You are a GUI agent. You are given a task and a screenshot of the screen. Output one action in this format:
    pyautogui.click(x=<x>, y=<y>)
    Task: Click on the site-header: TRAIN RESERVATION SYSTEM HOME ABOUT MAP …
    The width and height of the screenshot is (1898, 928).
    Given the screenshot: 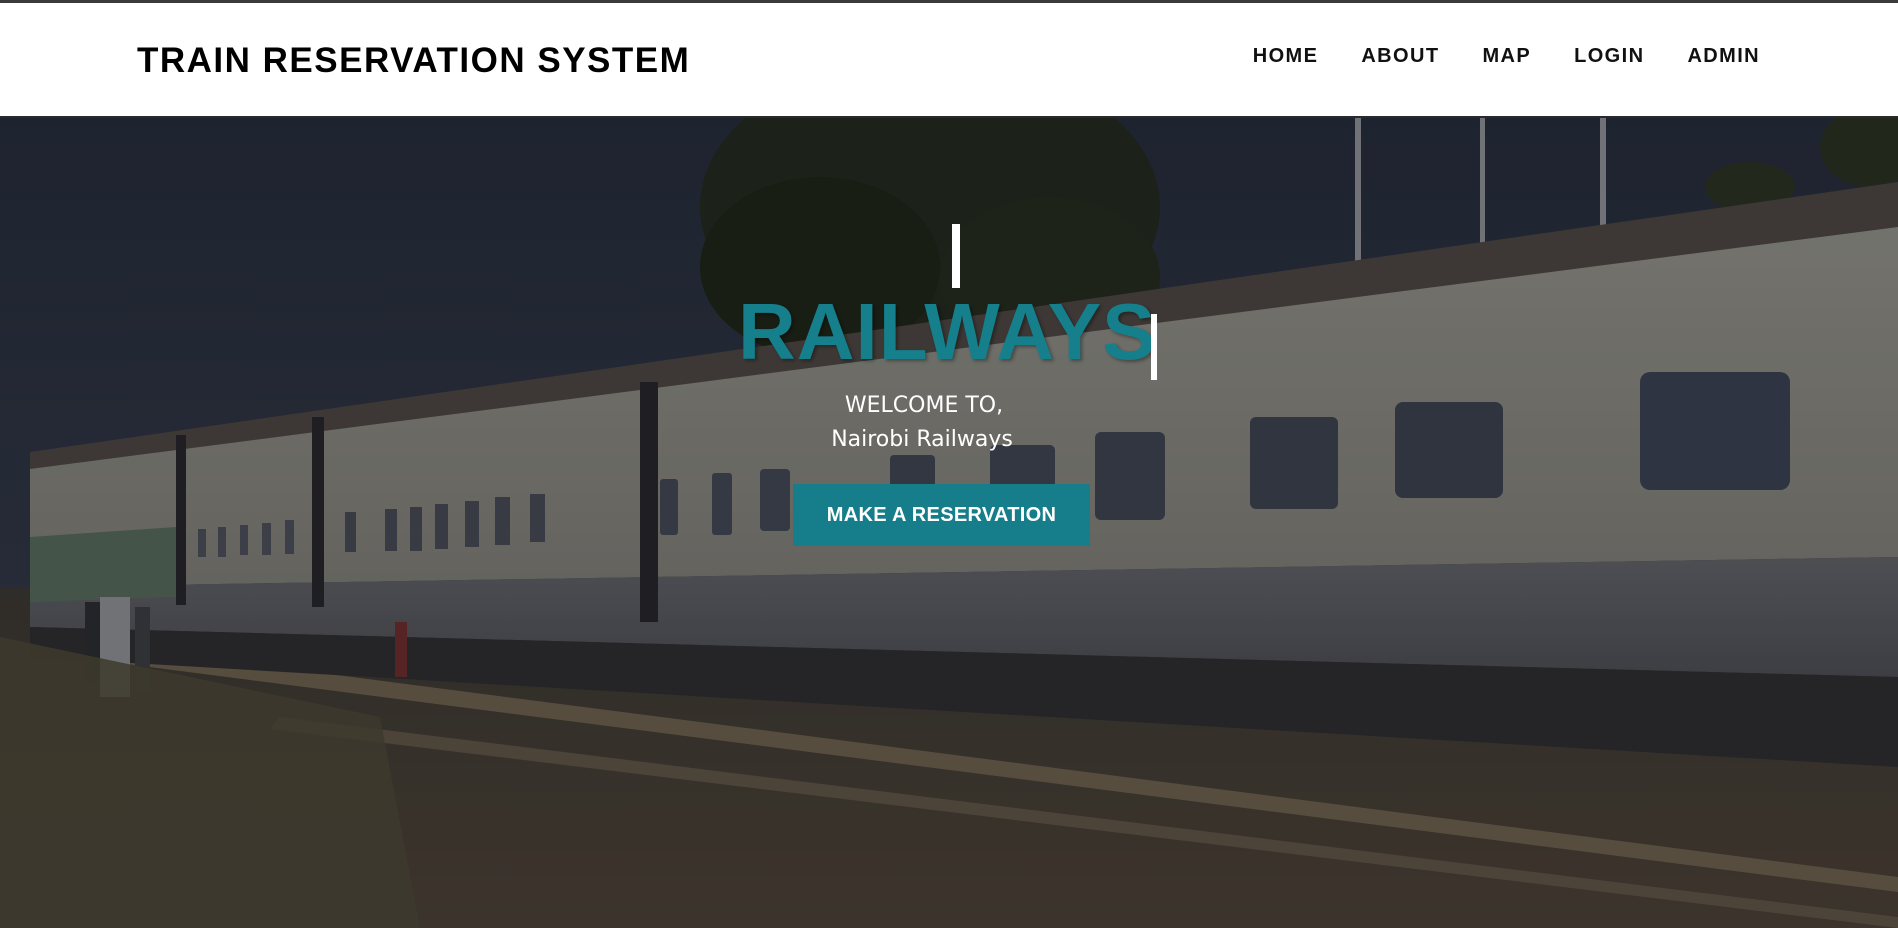 What is the action you would take?
    pyautogui.click(x=949, y=60)
    